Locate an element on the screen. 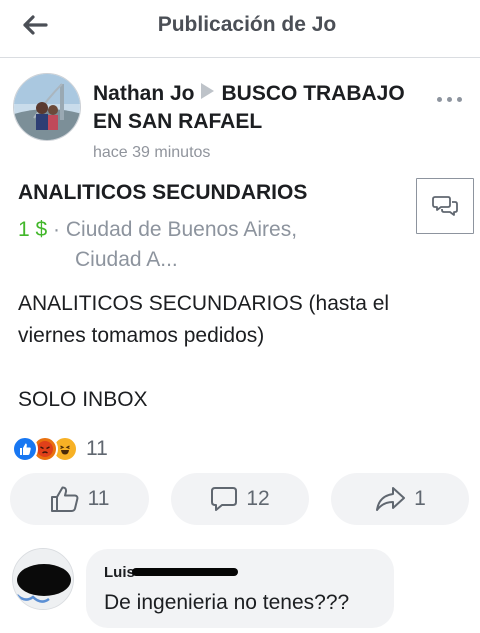  reactions-summary: 11 is located at coordinates (60, 449).